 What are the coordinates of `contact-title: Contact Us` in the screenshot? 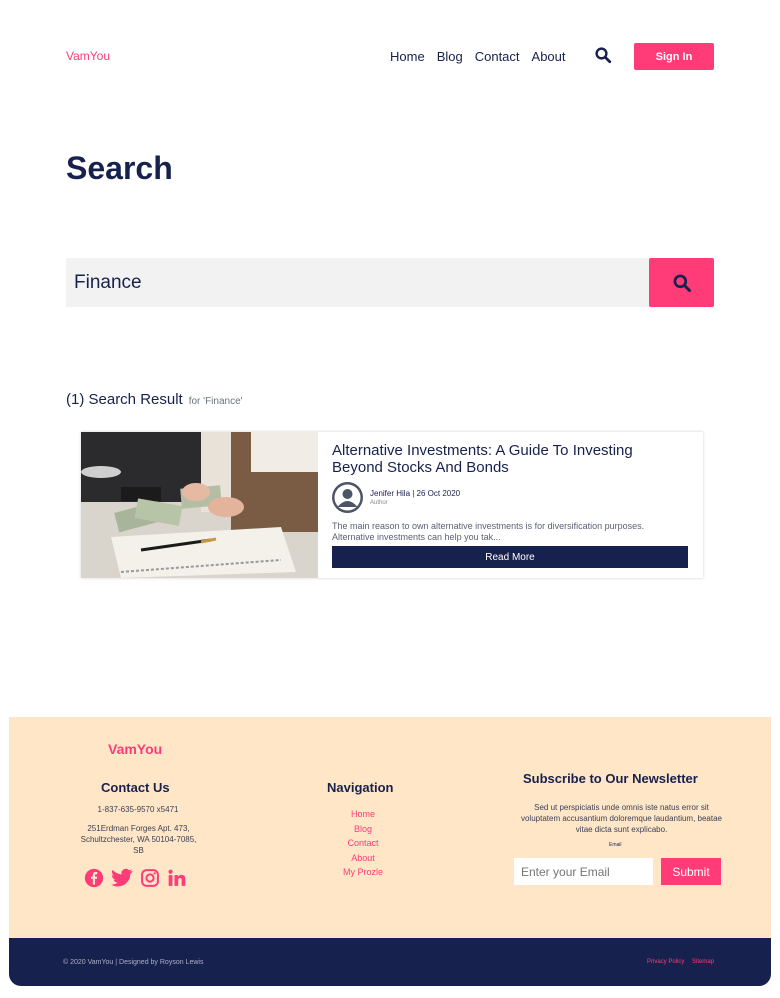 It's located at (135, 787).